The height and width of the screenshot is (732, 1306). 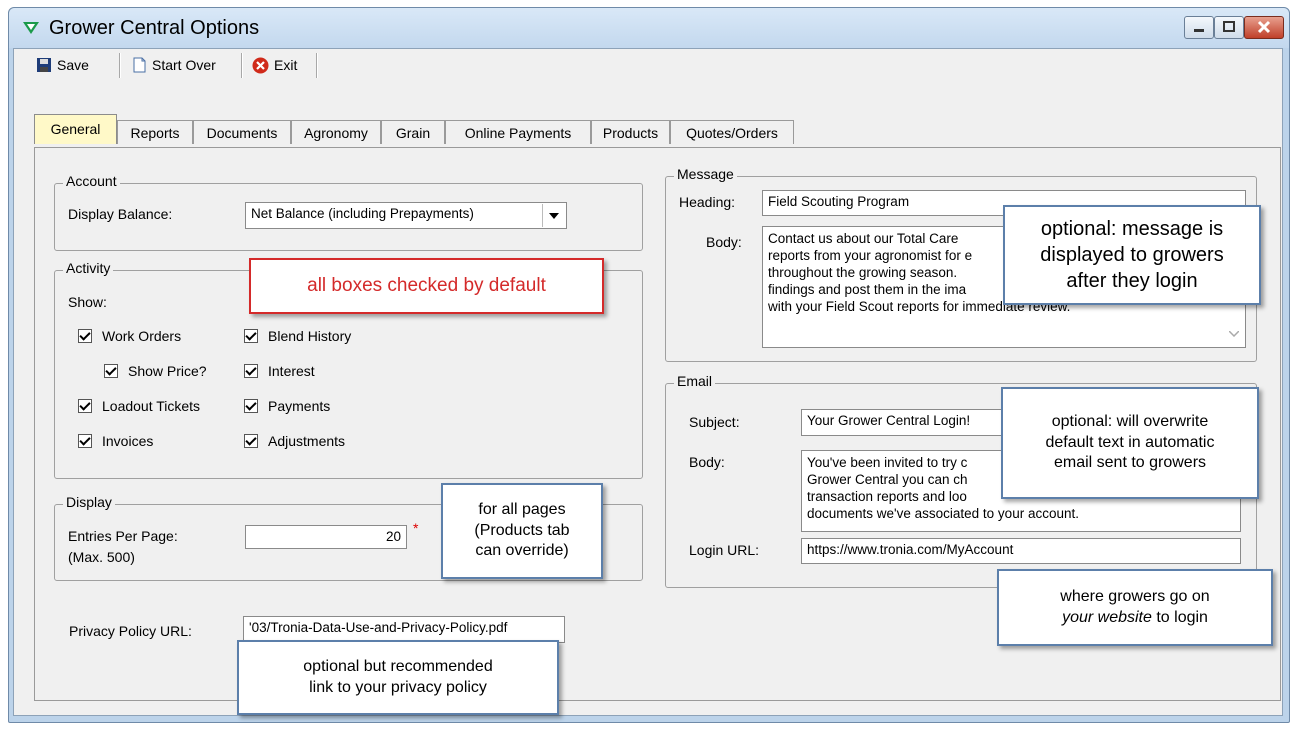 I want to click on invoices-checkbox: Invoices, so click(x=115, y=441).